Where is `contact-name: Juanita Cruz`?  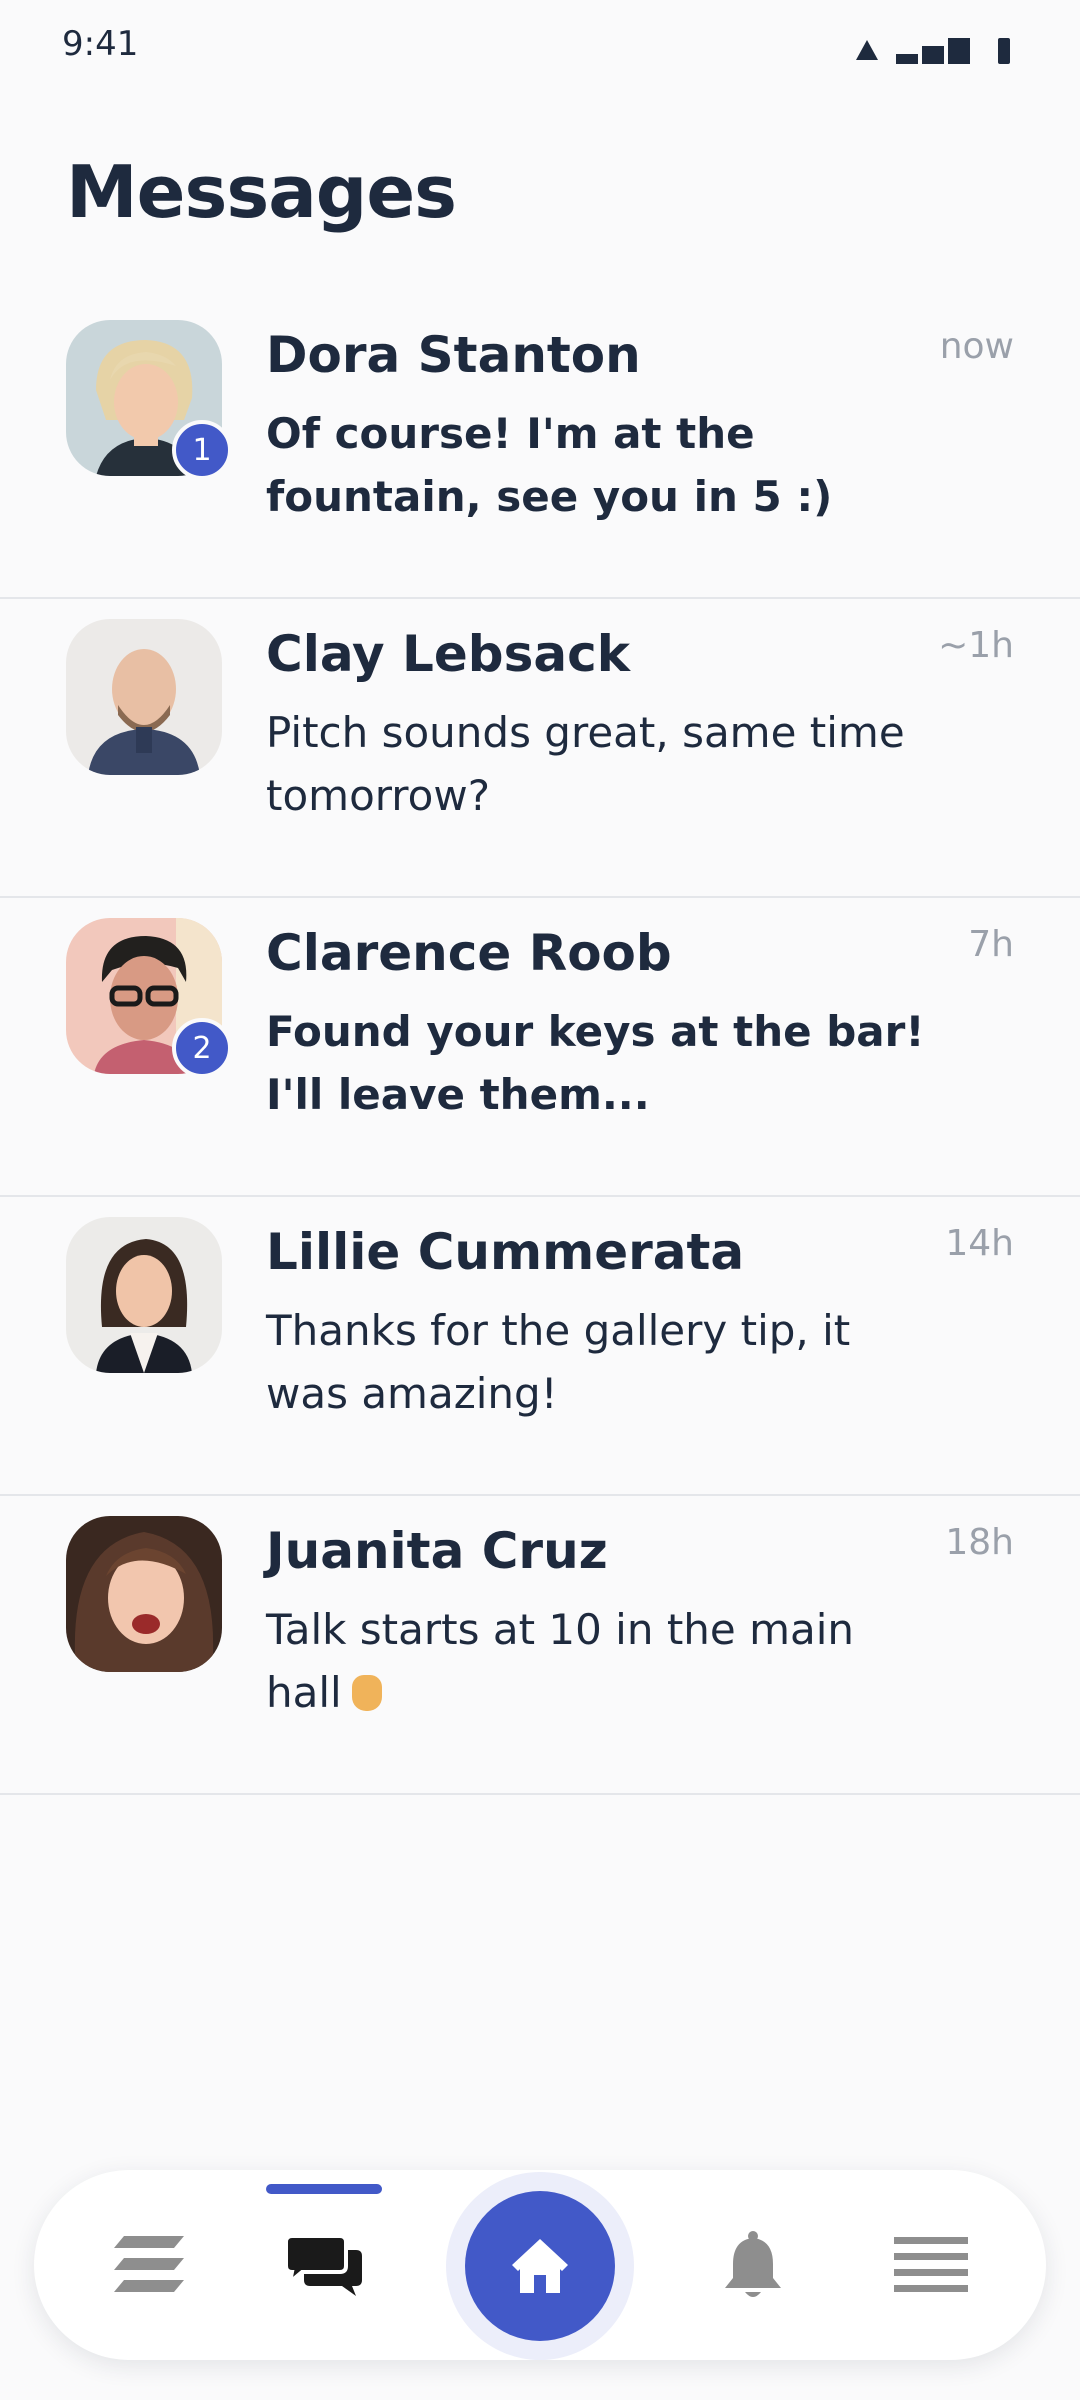 contact-name: Juanita Cruz is located at coordinates (437, 1551).